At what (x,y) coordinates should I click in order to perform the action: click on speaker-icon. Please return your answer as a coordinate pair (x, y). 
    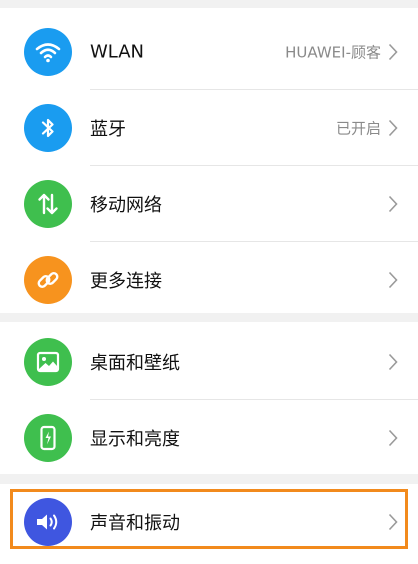
    Looking at the image, I should click on (48, 521).